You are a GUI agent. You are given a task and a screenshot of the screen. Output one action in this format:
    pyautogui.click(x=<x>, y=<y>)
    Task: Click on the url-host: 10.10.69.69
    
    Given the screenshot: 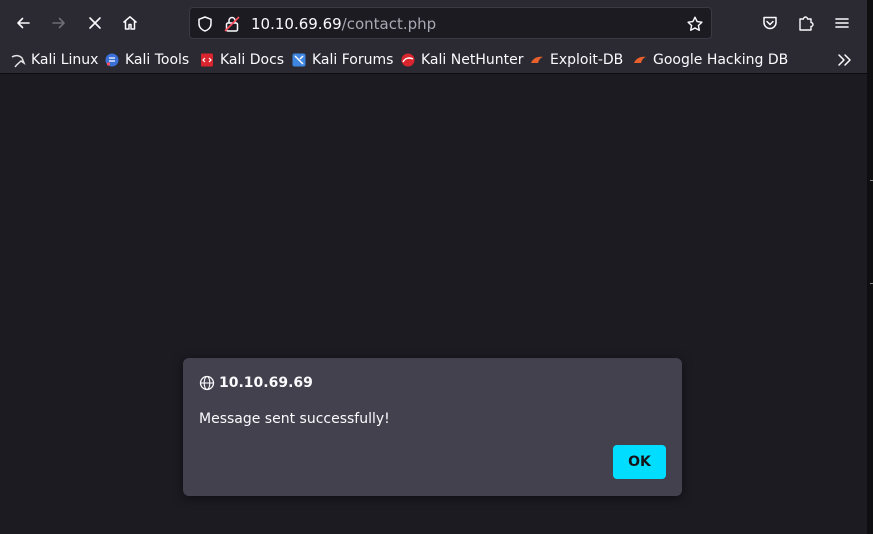 What is the action you would take?
    pyautogui.click(x=296, y=24)
    